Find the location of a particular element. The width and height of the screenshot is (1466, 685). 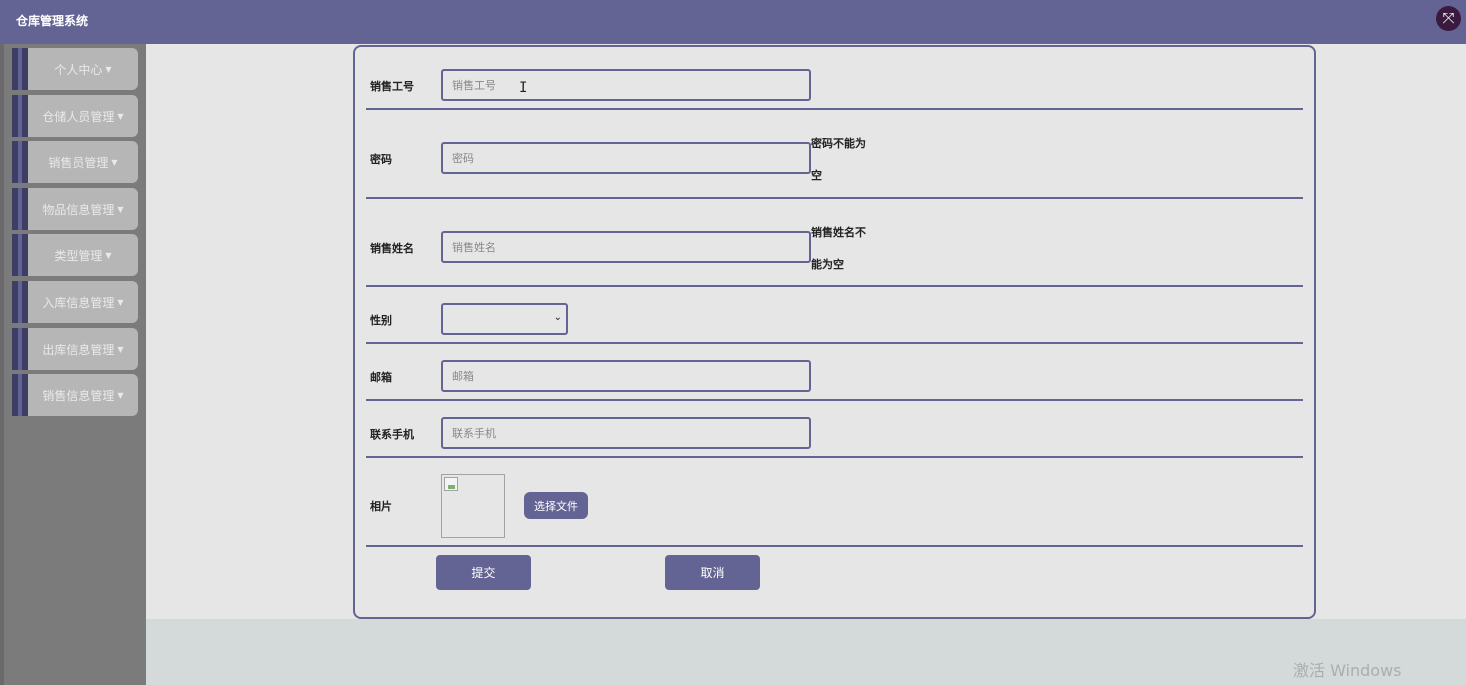

chevron-down-icon: ⌄ is located at coordinates (557, 317).